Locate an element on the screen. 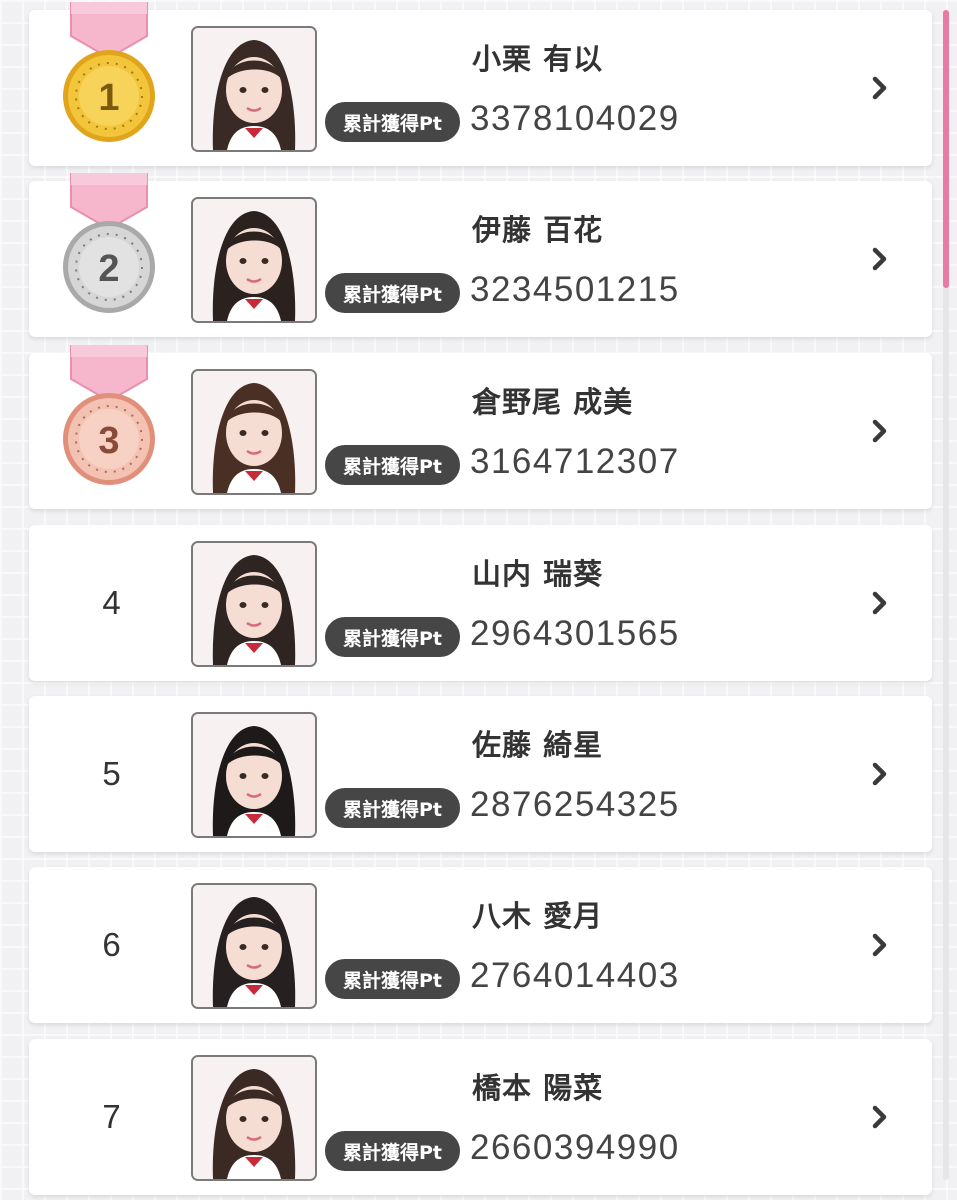 The width and height of the screenshot is (957, 1200). ranking-row: 6 八木 愛月 累計獲得Pt 2764014403 is located at coordinates (480, 945).